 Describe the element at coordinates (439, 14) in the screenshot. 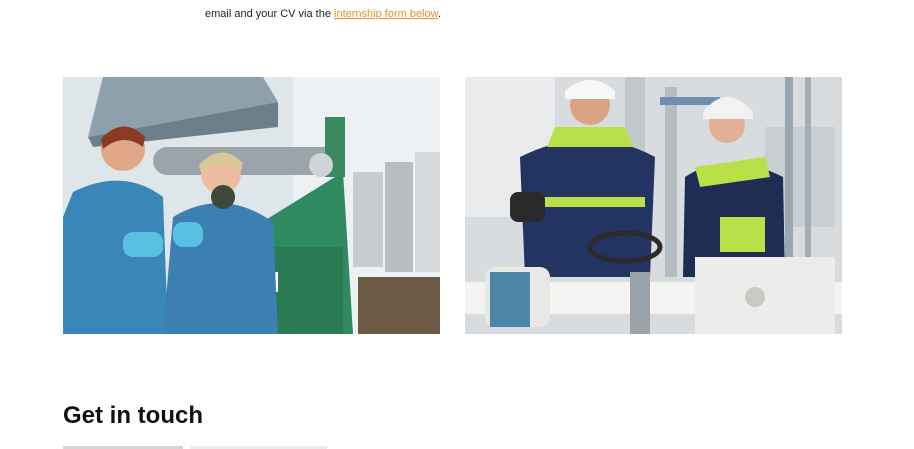

I see `intro-text-after: .` at that location.